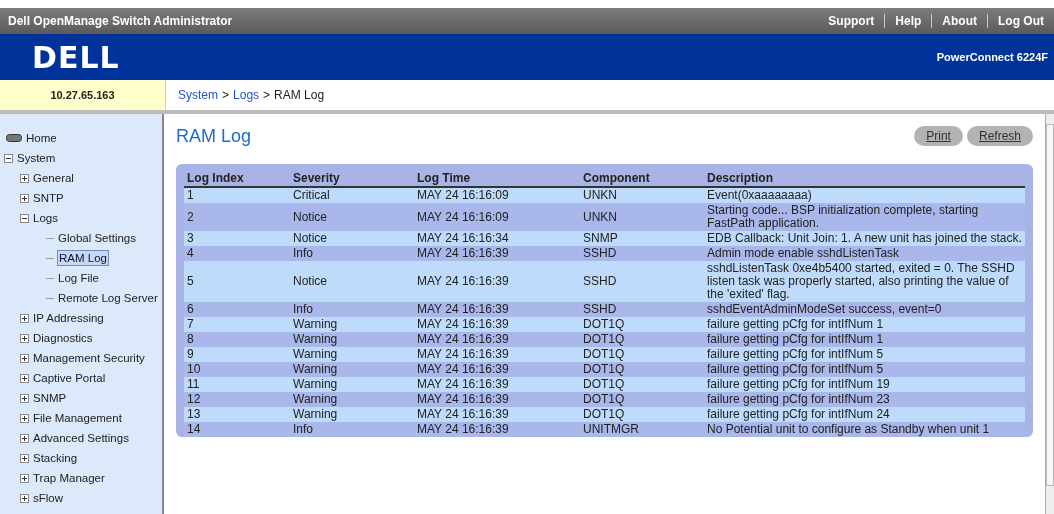 The height and width of the screenshot is (514, 1054). What do you see at coordinates (48, 198) in the screenshot?
I see `nav-item: SNTP` at bounding box center [48, 198].